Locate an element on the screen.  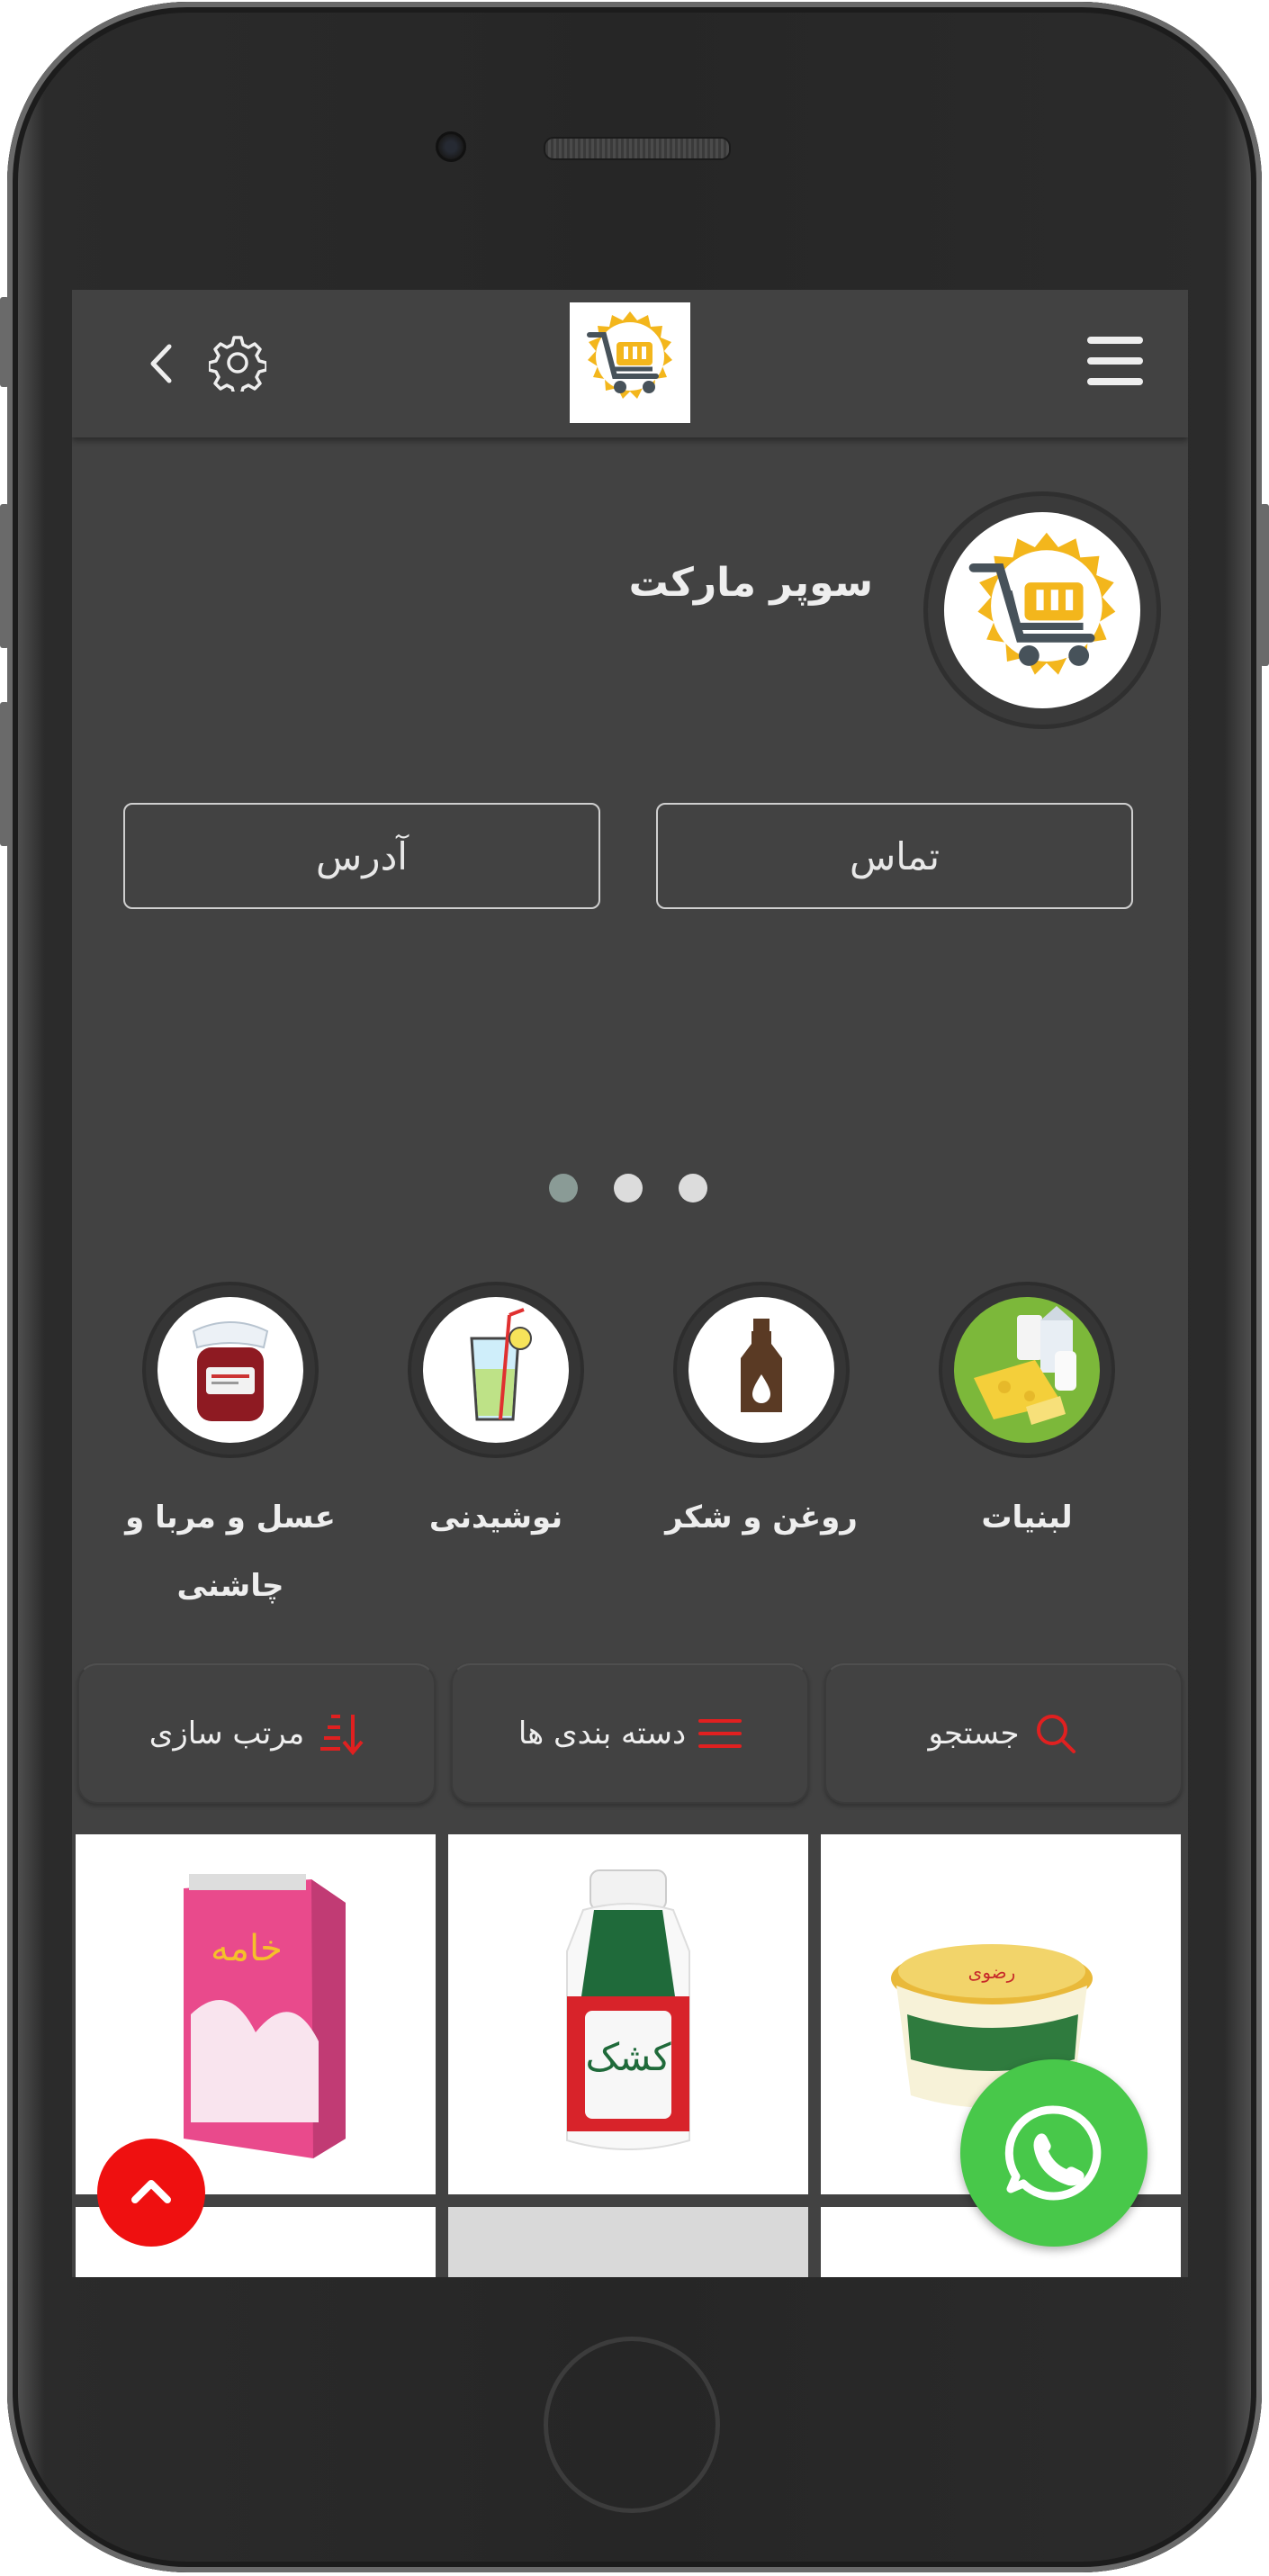
header-logo is located at coordinates (630, 362).